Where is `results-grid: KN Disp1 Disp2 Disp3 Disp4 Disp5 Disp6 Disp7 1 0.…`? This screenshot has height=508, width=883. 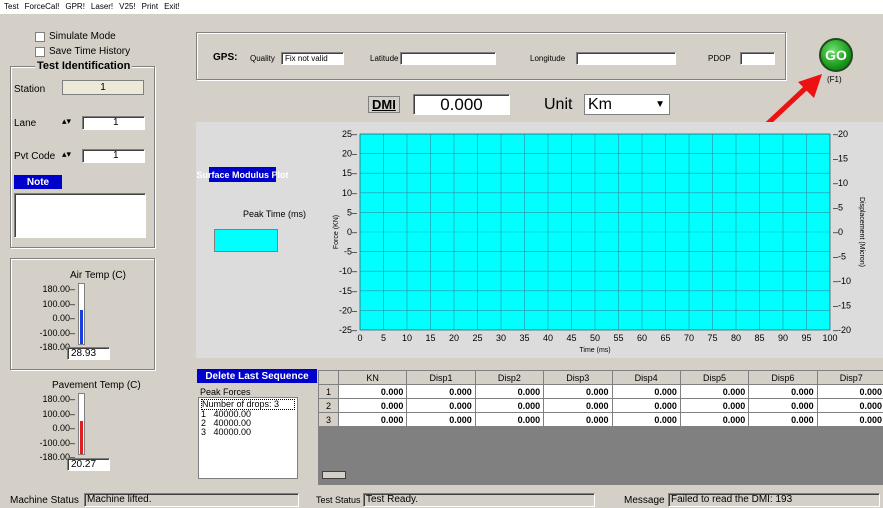 results-grid: KN Disp1 Disp2 Disp3 Disp4 Disp5 Disp6 Disp7 1 0.… is located at coordinates (600, 427).